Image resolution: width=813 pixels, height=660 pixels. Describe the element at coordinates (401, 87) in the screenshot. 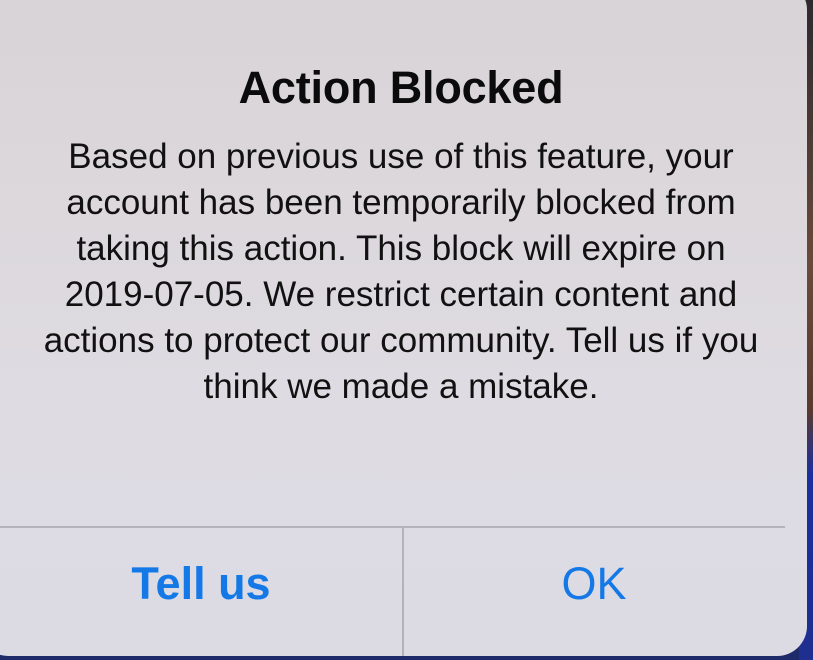

I see `alert-title: Action Blocked` at that location.